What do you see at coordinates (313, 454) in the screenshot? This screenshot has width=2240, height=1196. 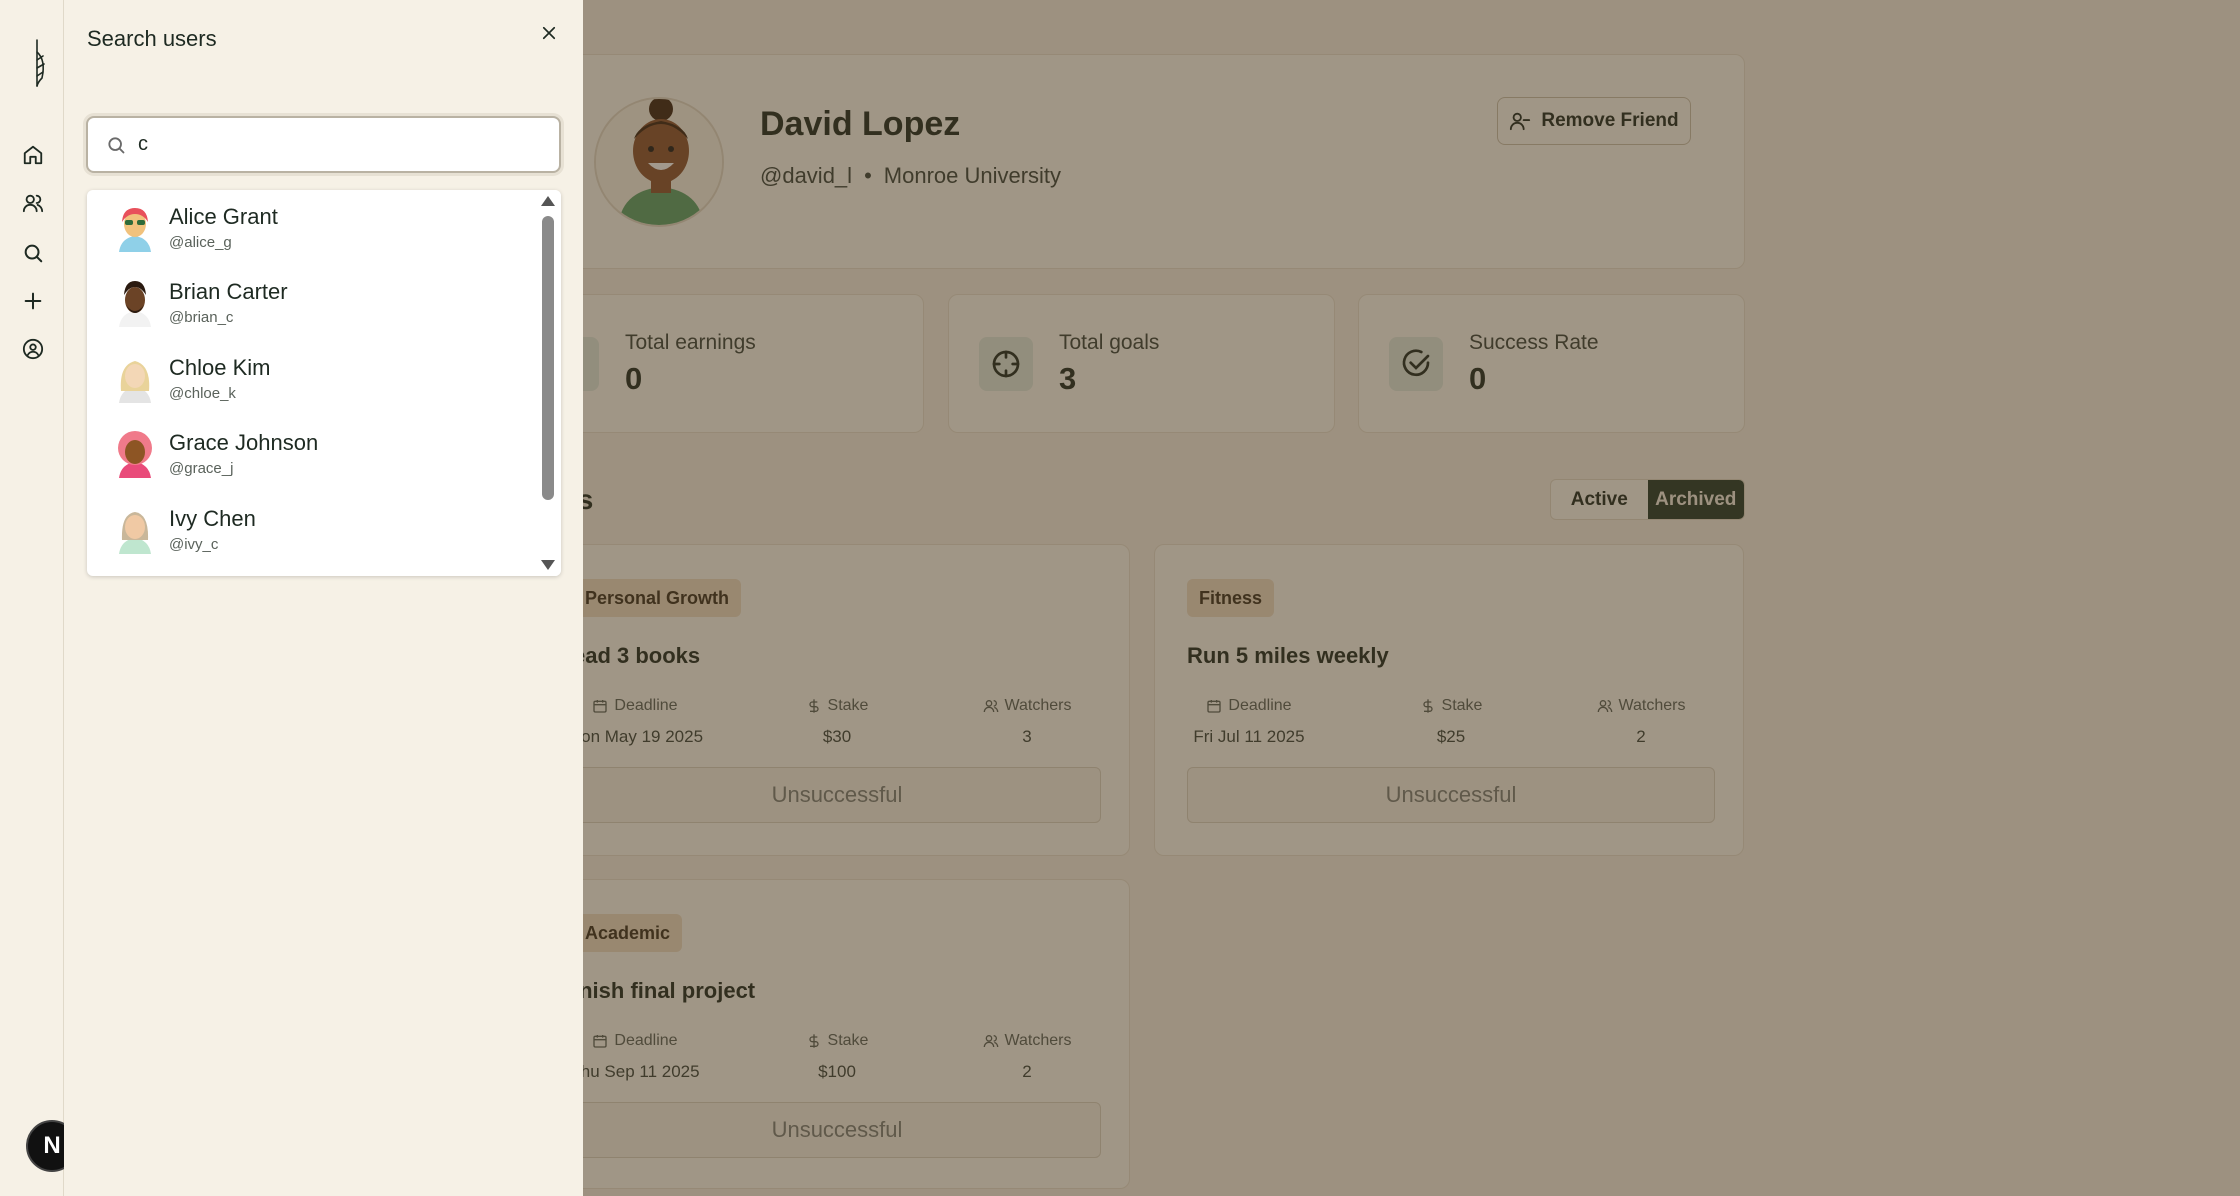 I see `user-result-grace-johnson: Grace Johnson @grace_j` at bounding box center [313, 454].